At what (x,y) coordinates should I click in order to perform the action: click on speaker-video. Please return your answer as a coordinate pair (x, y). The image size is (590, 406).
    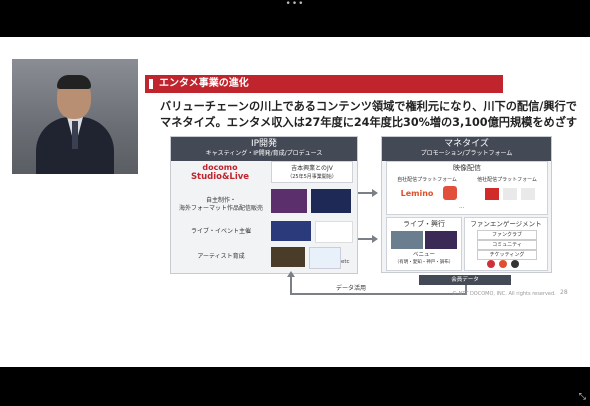
    Looking at the image, I should click on (75, 116).